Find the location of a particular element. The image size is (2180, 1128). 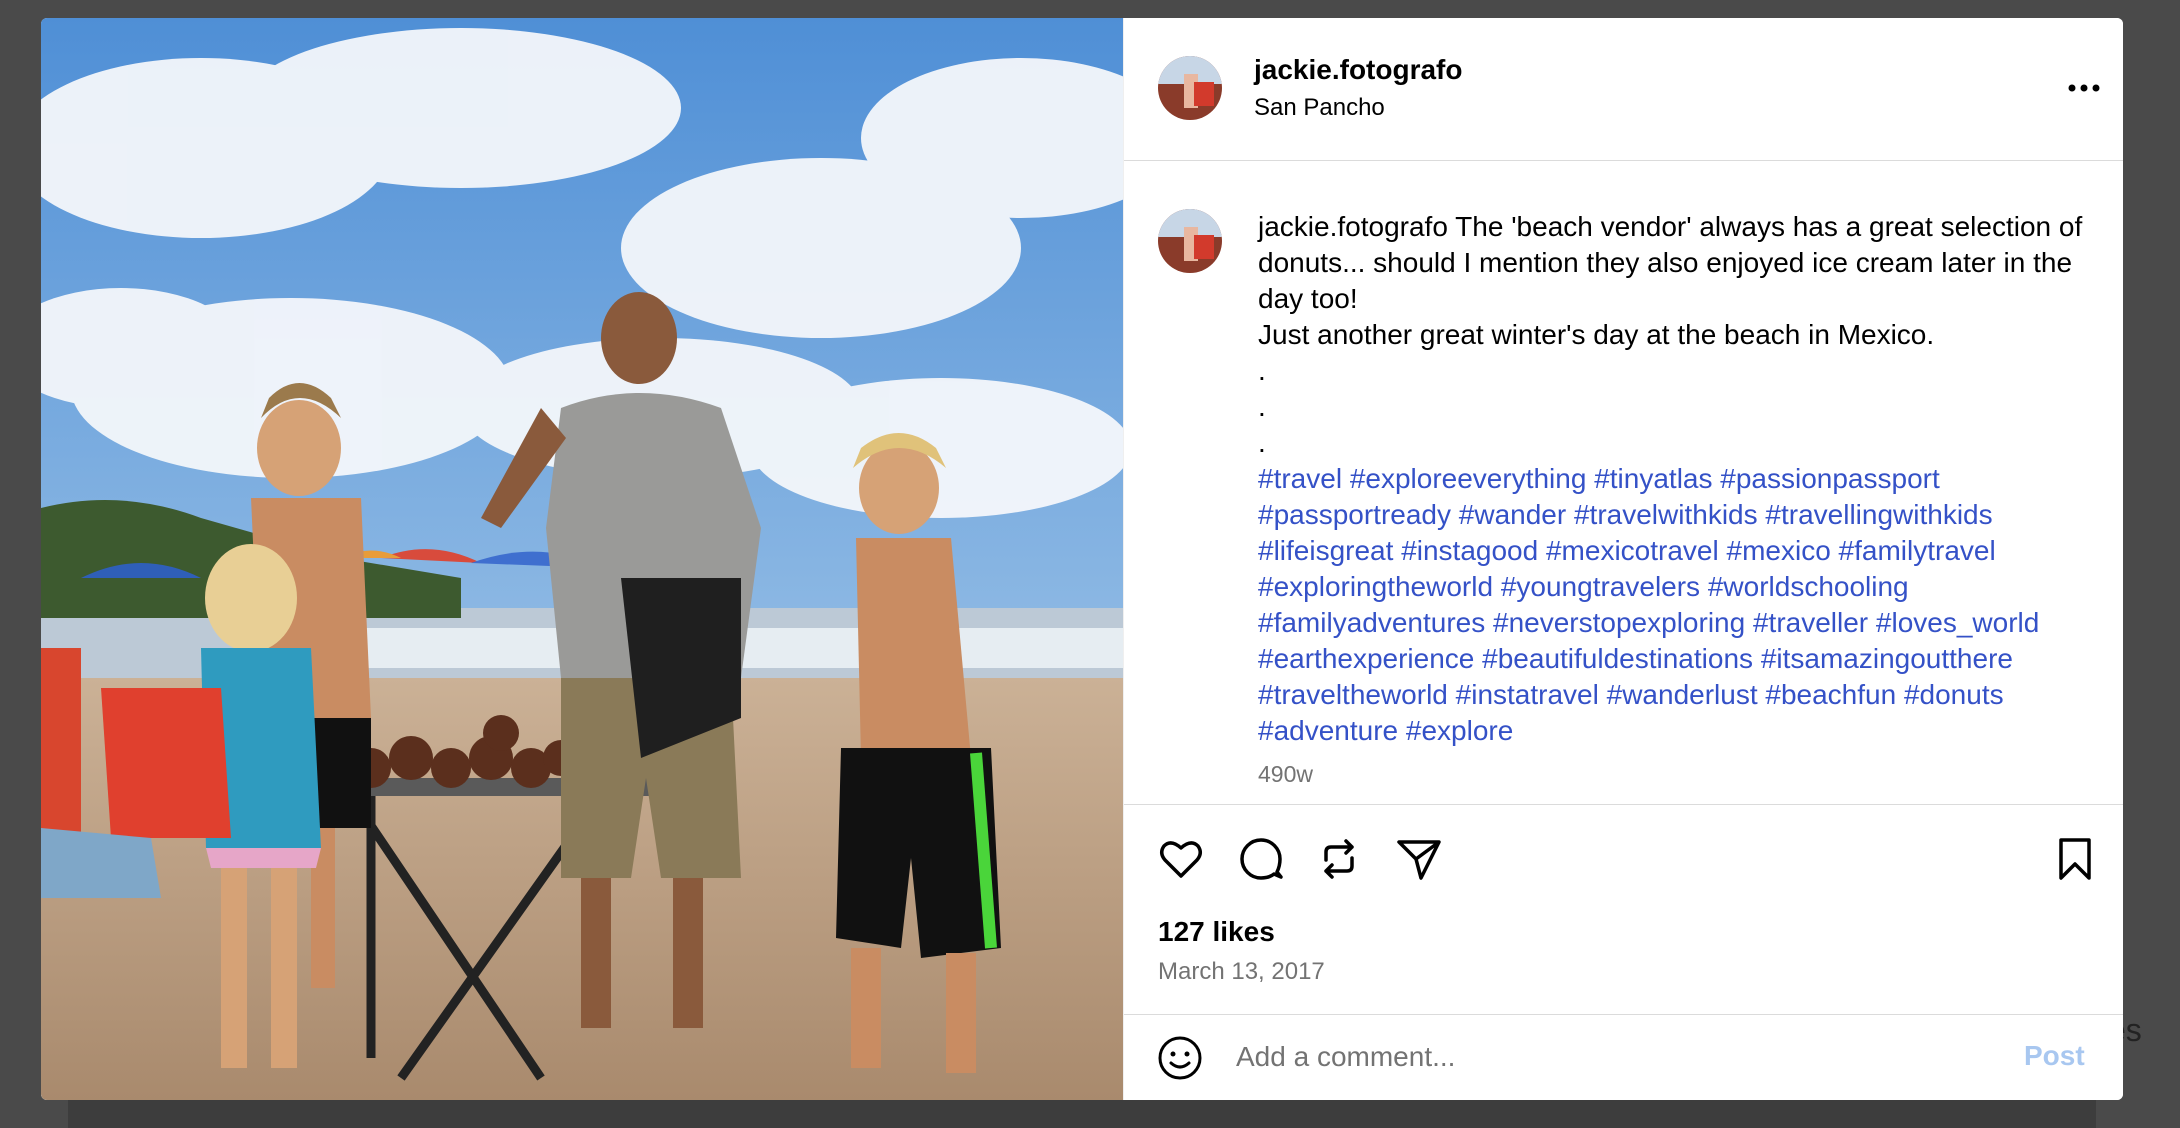

hashtag-link: #traveller is located at coordinates (1810, 622).